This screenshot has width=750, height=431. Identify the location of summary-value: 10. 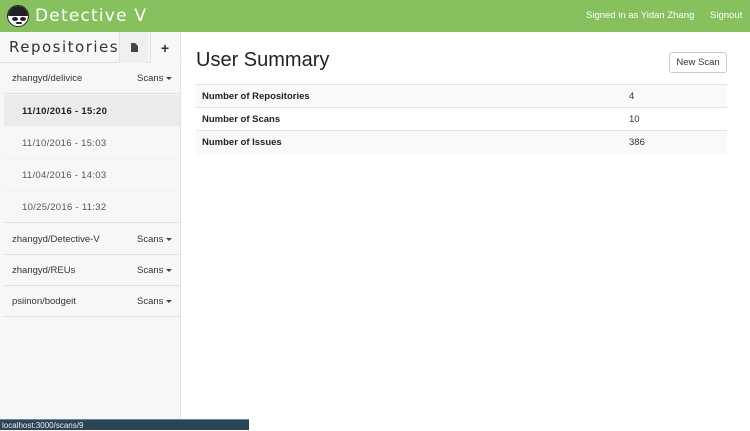
(676, 119).